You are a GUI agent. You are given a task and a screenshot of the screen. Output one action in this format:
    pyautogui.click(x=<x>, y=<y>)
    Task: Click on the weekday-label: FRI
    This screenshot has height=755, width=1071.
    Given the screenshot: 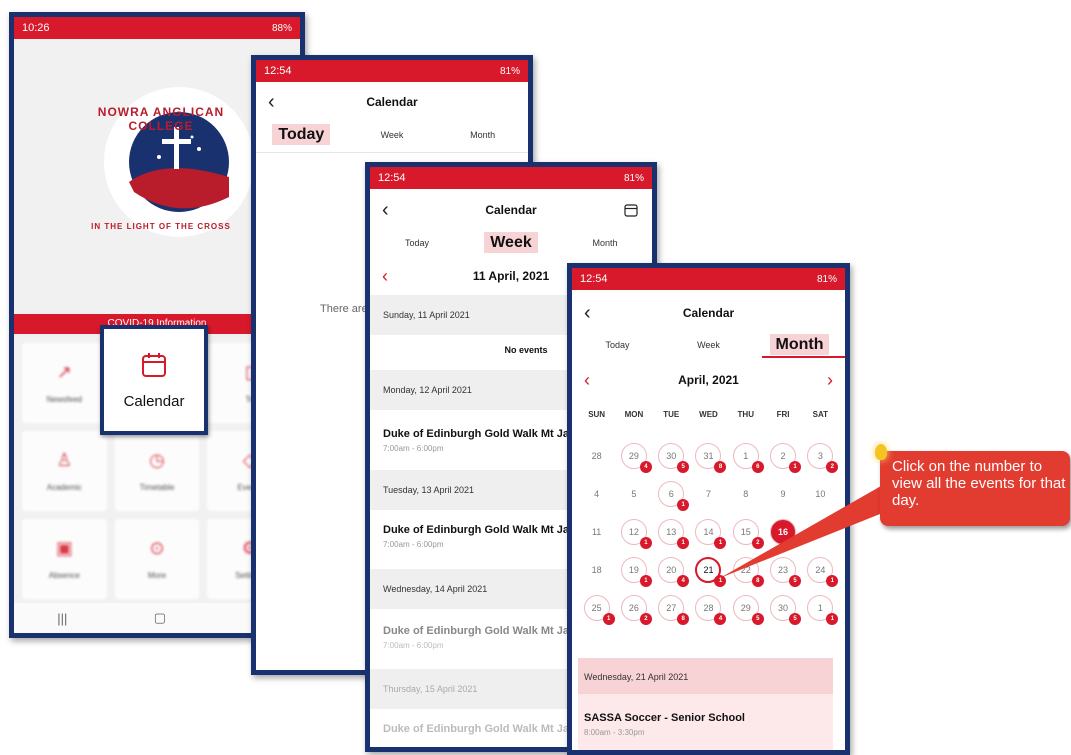 What is the action you would take?
    pyautogui.click(x=783, y=414)
    